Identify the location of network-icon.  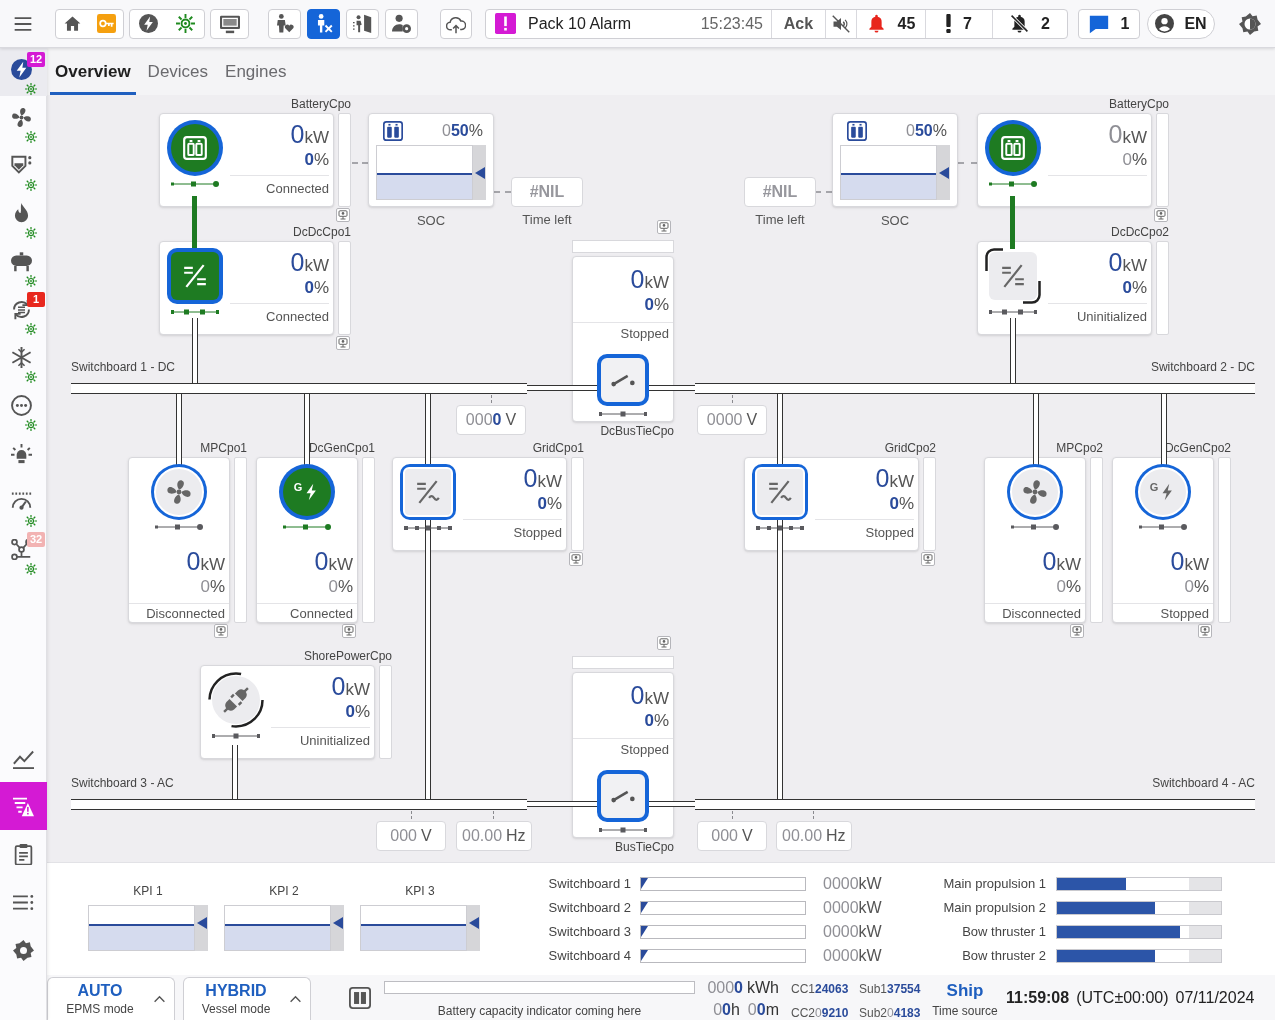
(21, 549).